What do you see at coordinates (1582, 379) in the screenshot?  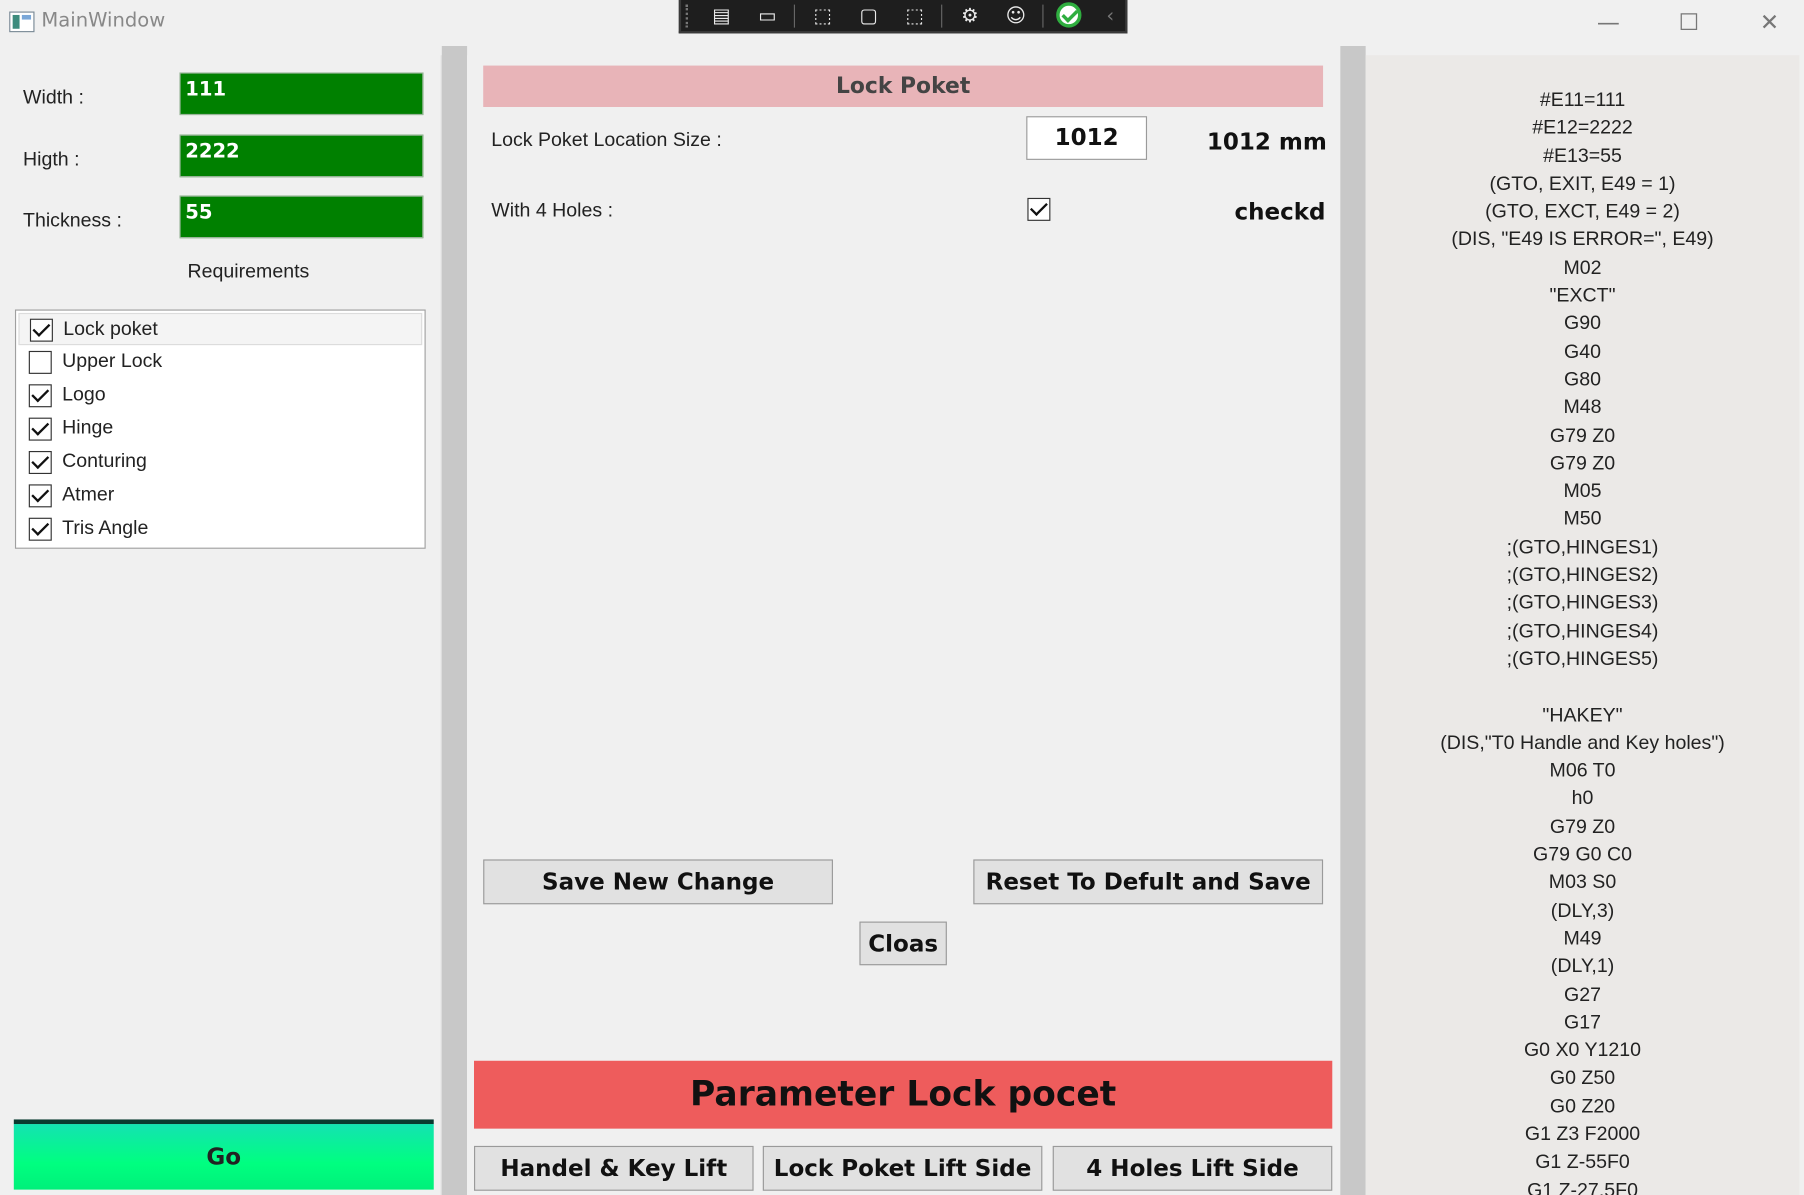 I see `code-line: G80` at bounding box center [1582, 379].